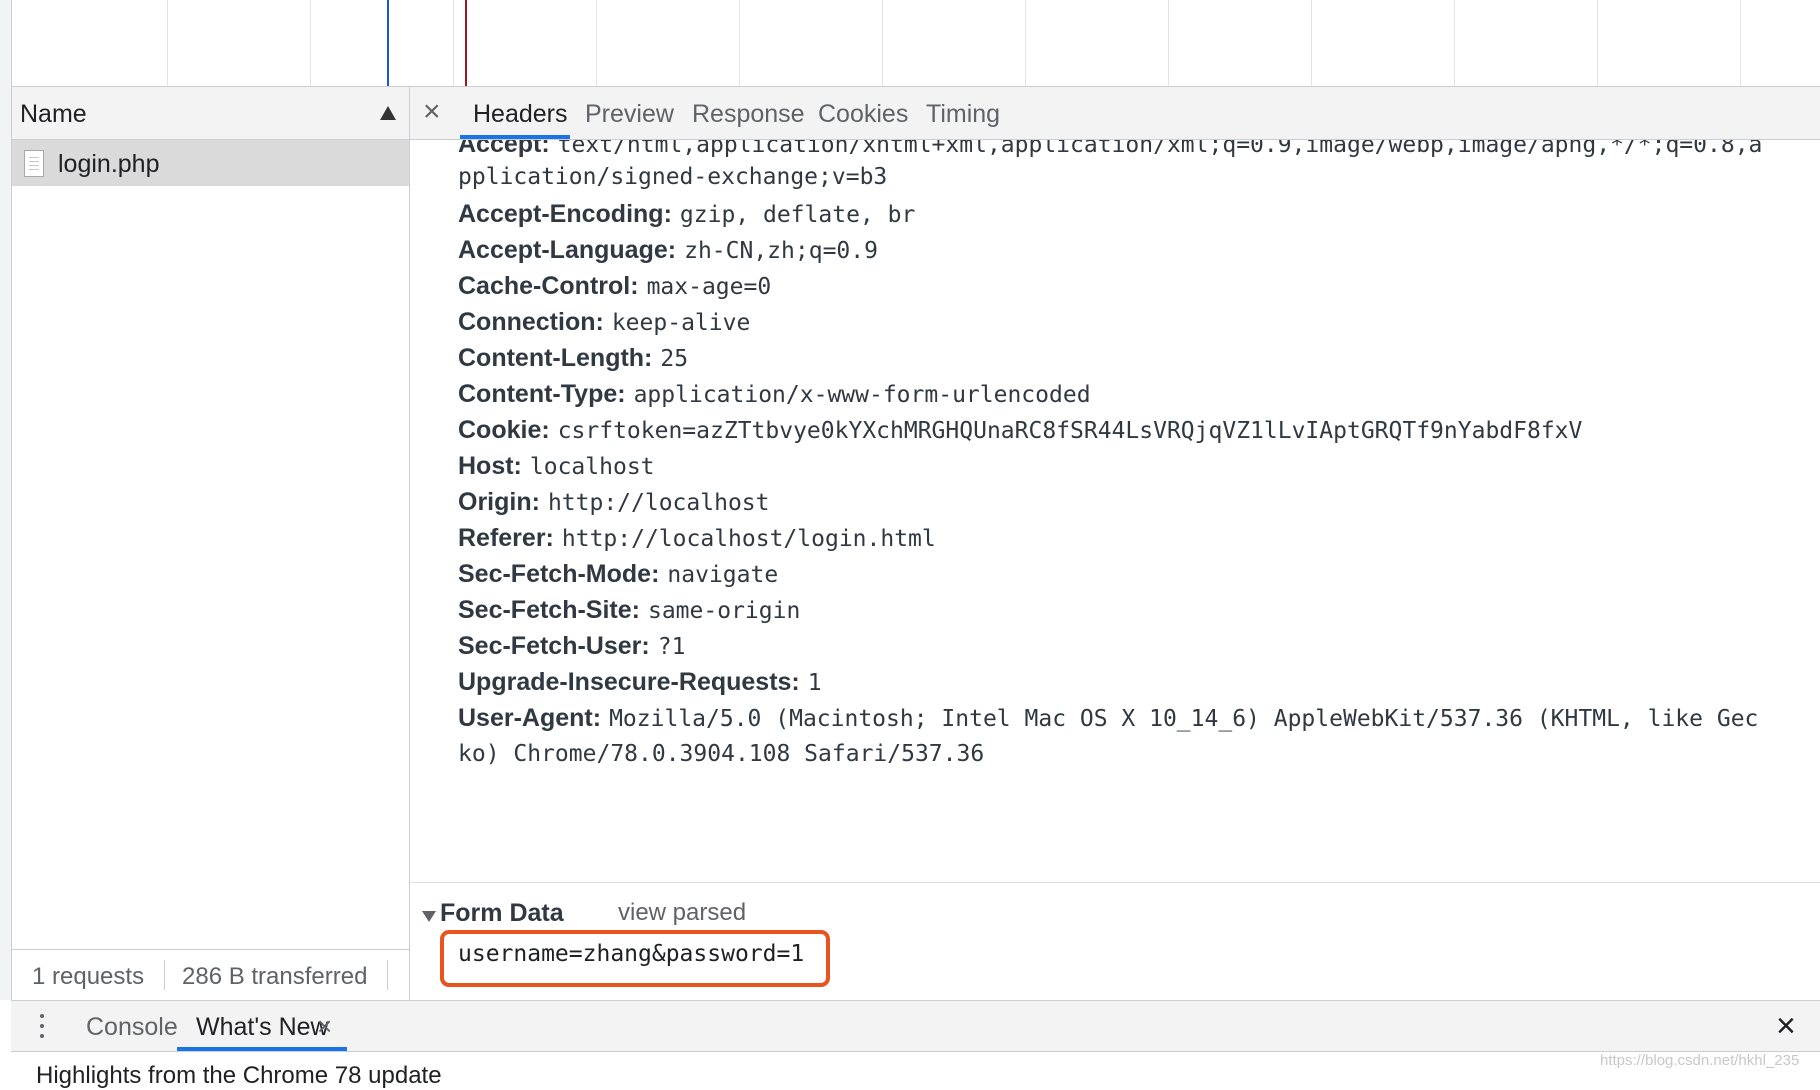 The image size is (1820, 1090). I want to click on header-row-accept-language: Accept-Language: zh-CN,zh;q=0.9, so click(668, 252).